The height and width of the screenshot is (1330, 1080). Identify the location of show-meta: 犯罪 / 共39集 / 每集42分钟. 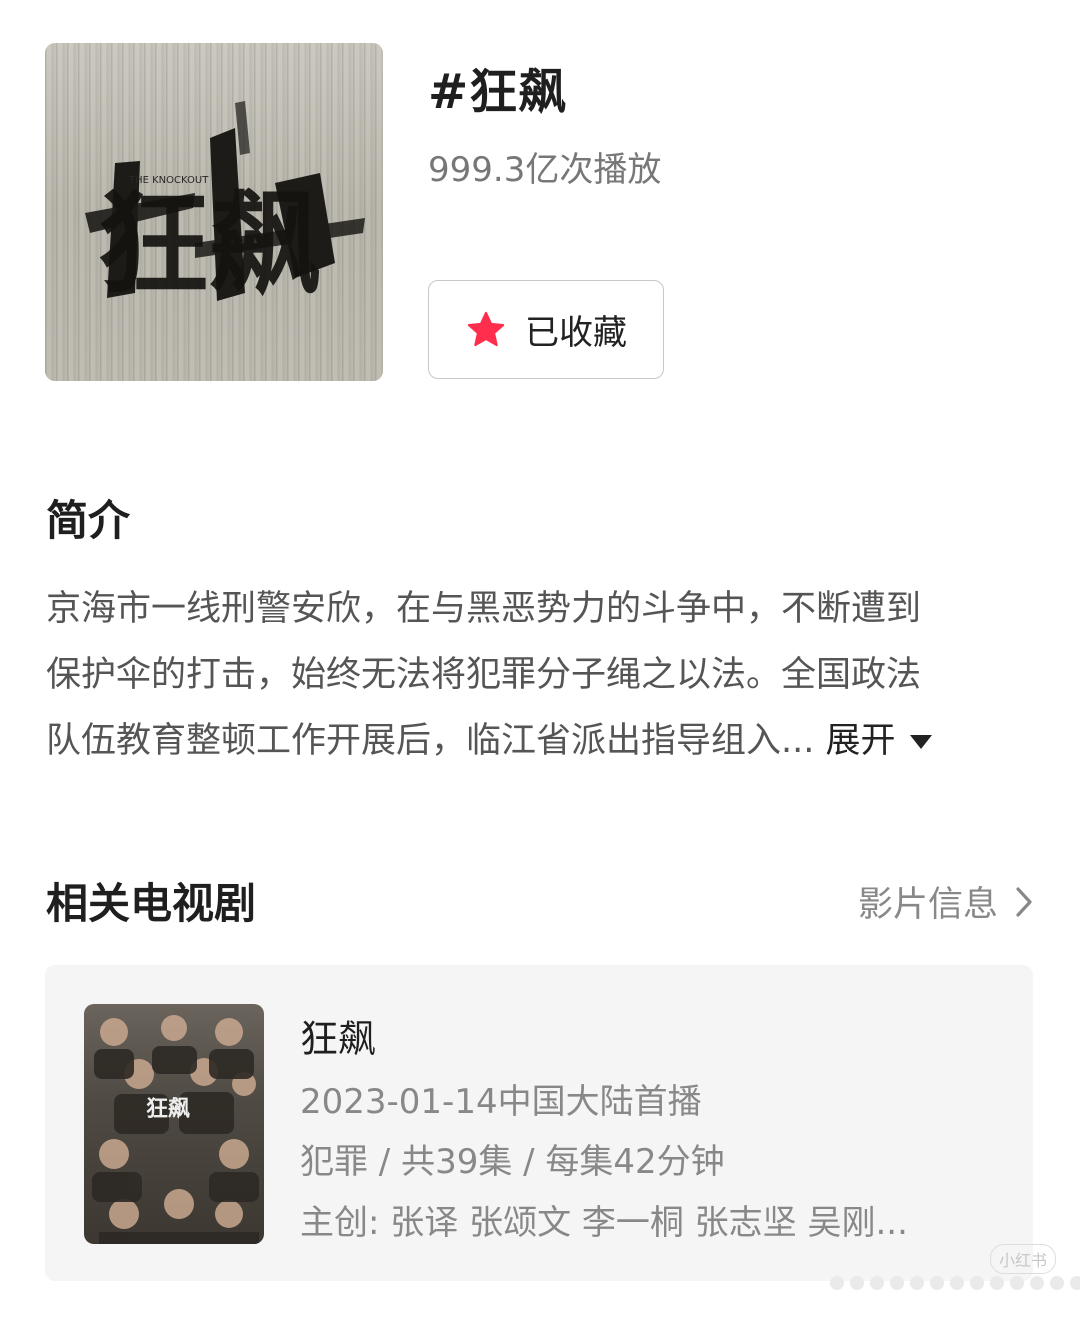
(512, 1162).